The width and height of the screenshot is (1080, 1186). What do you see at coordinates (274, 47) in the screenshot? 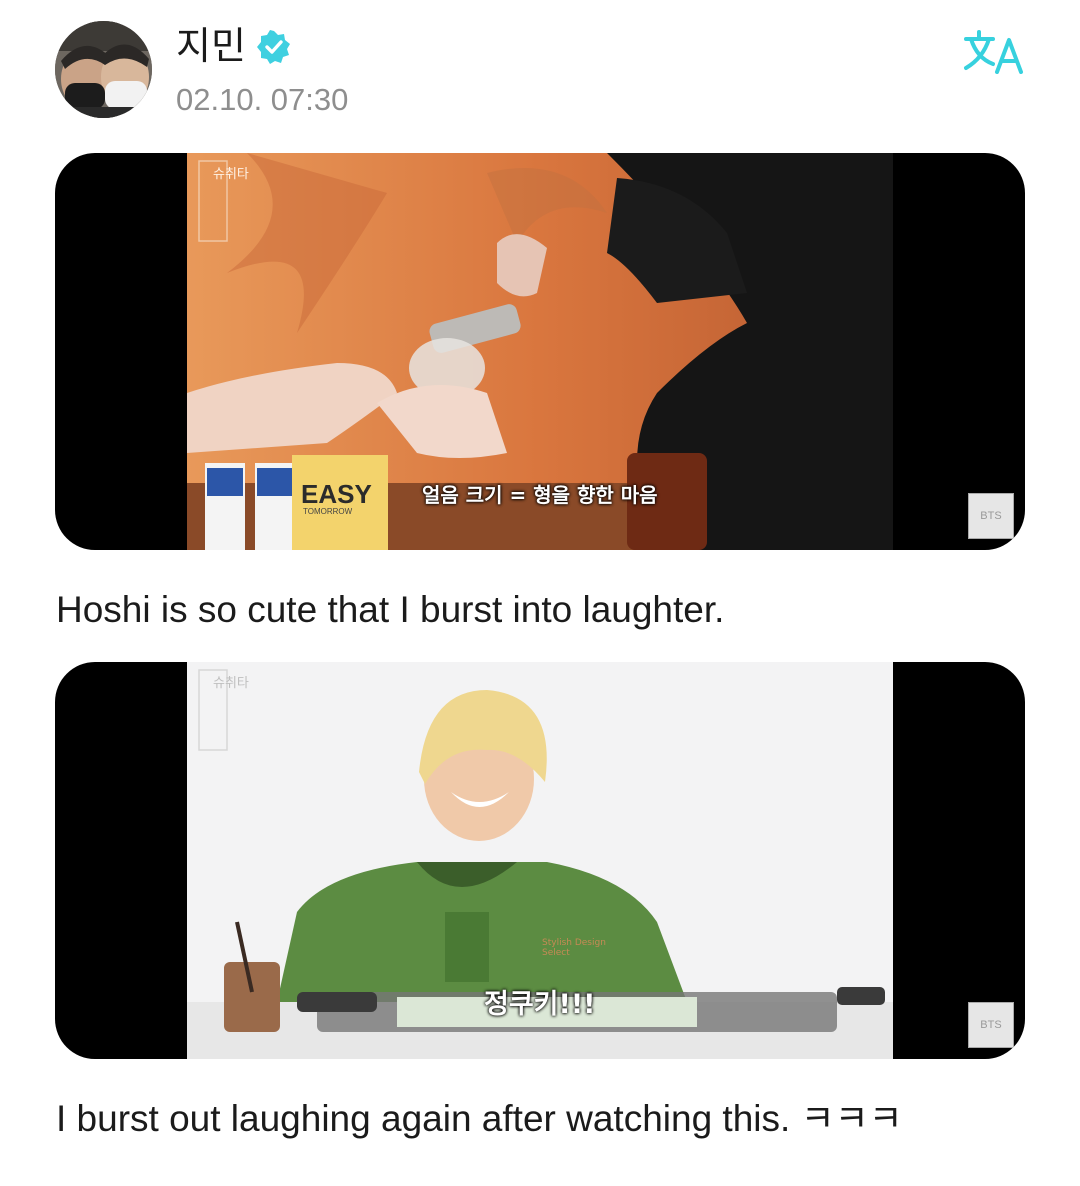
I see `verified-badge-icon` at bounding box center [274, 47].